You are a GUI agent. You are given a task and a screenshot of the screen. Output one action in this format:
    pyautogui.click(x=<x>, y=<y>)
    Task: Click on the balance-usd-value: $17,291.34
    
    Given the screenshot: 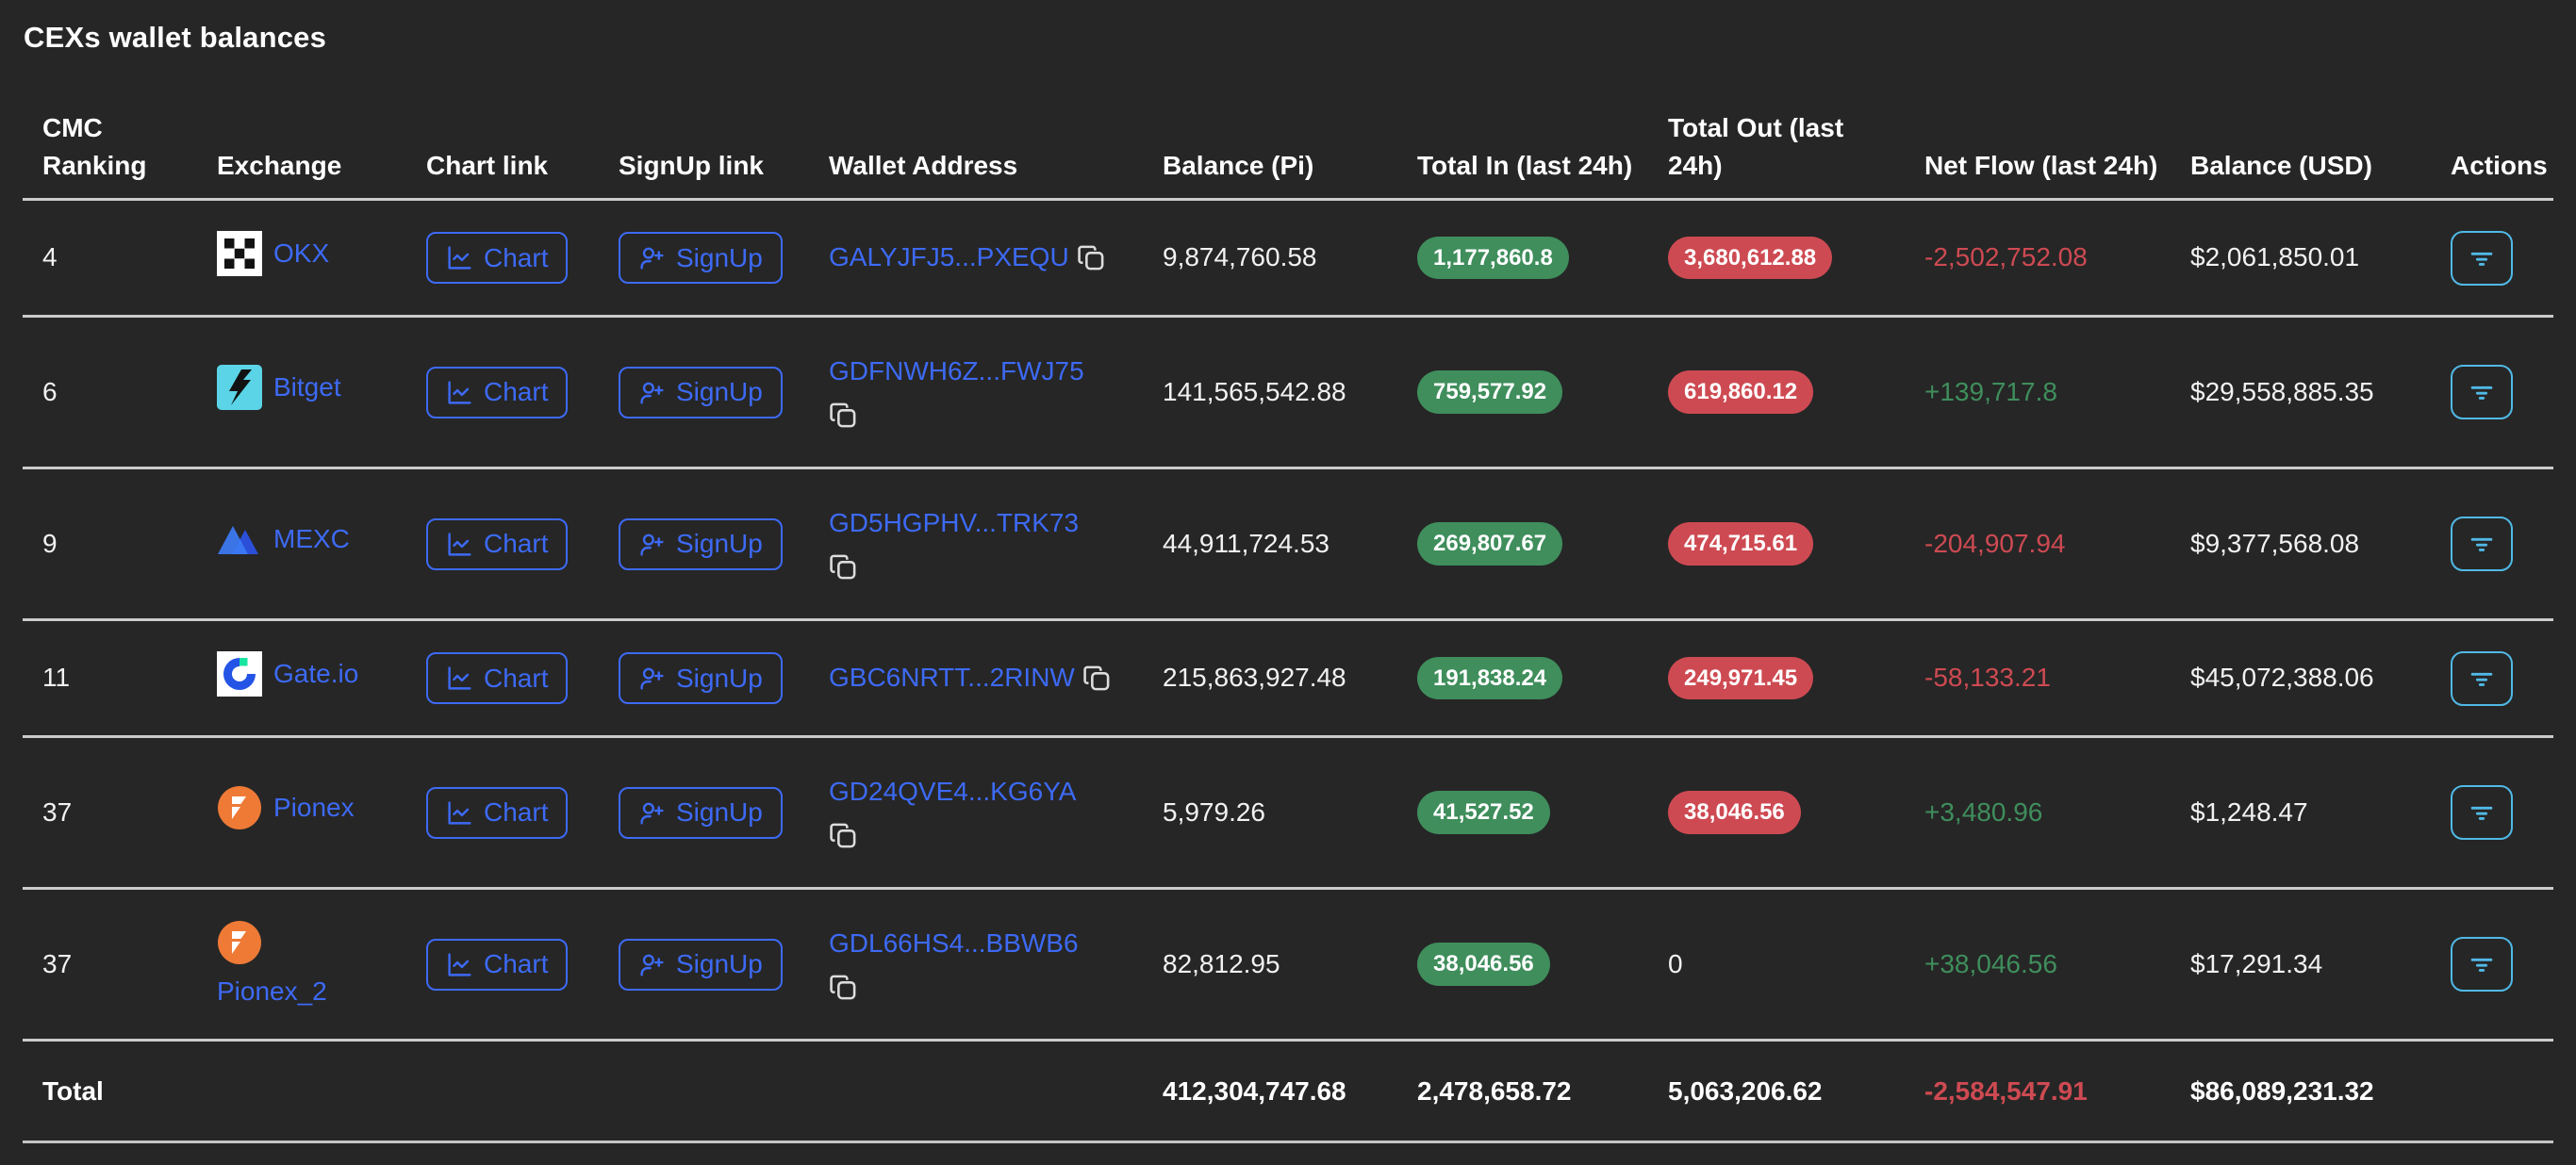 What is the action you would take?
    pyautogui.click(x=2256, y=963)
    